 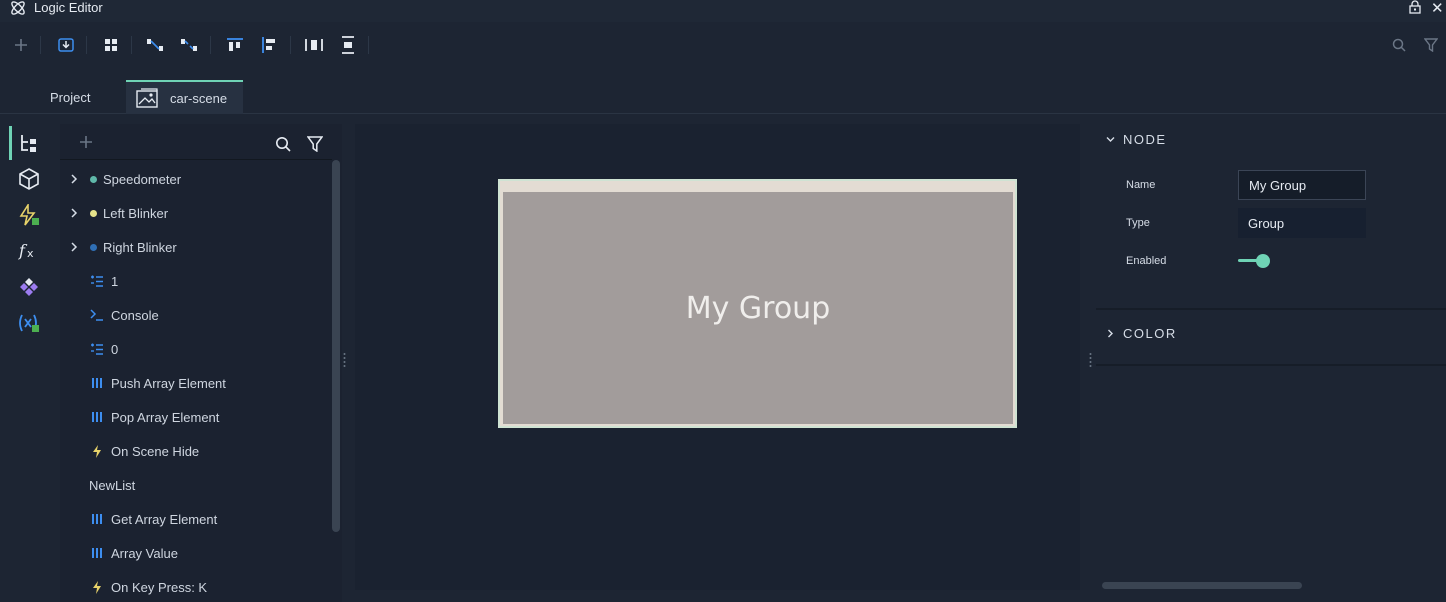 I want to click on name-field: My Group, so click(x=1302, y=185).